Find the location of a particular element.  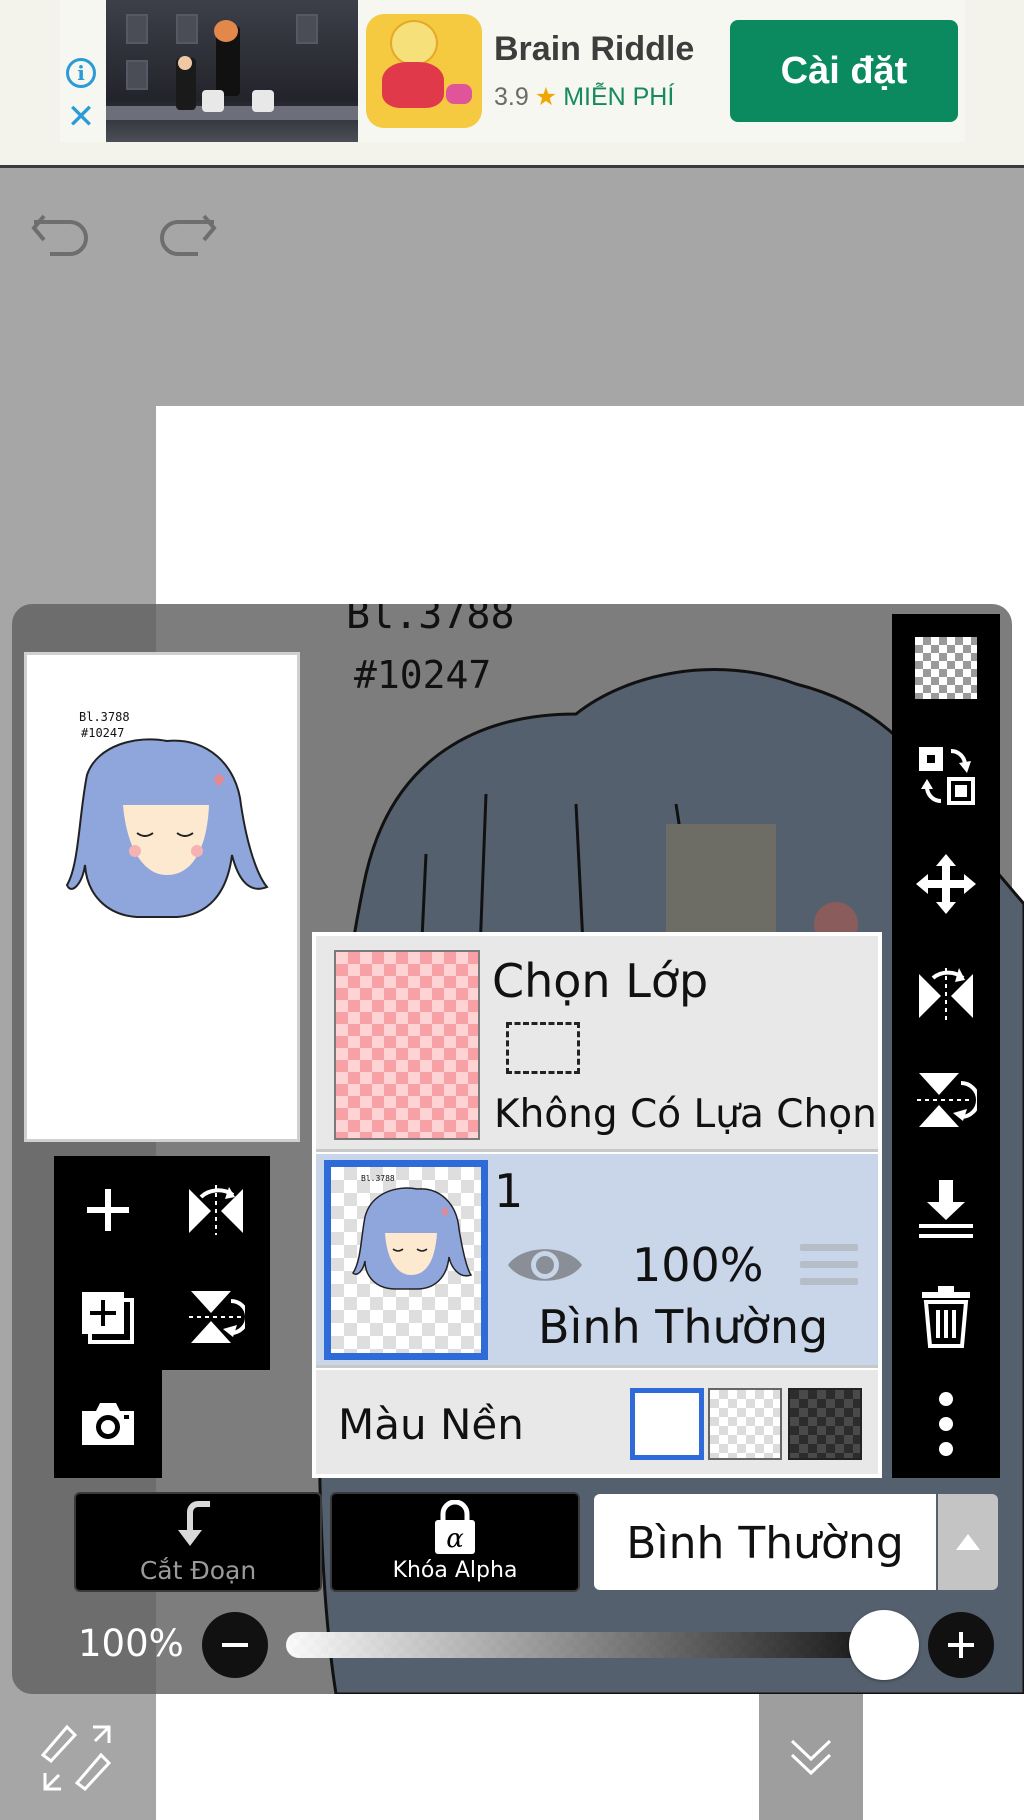

background-white-swatch is located at coordinates (667, 1424).